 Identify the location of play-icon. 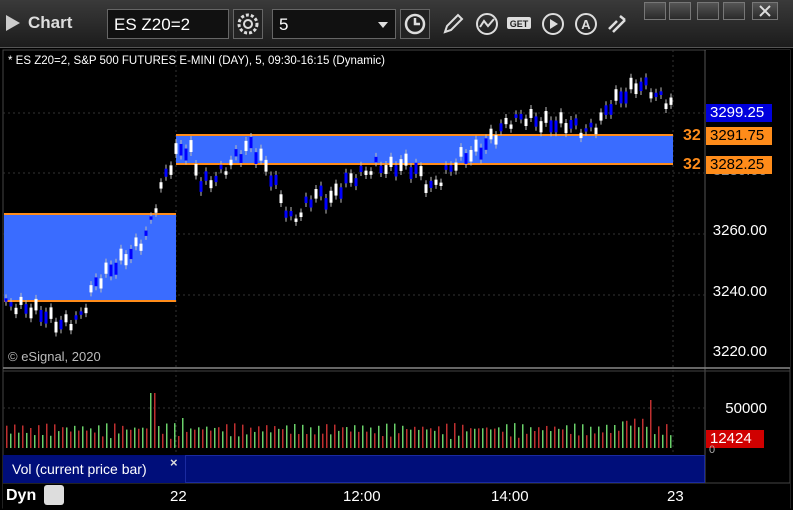
(553, 24).